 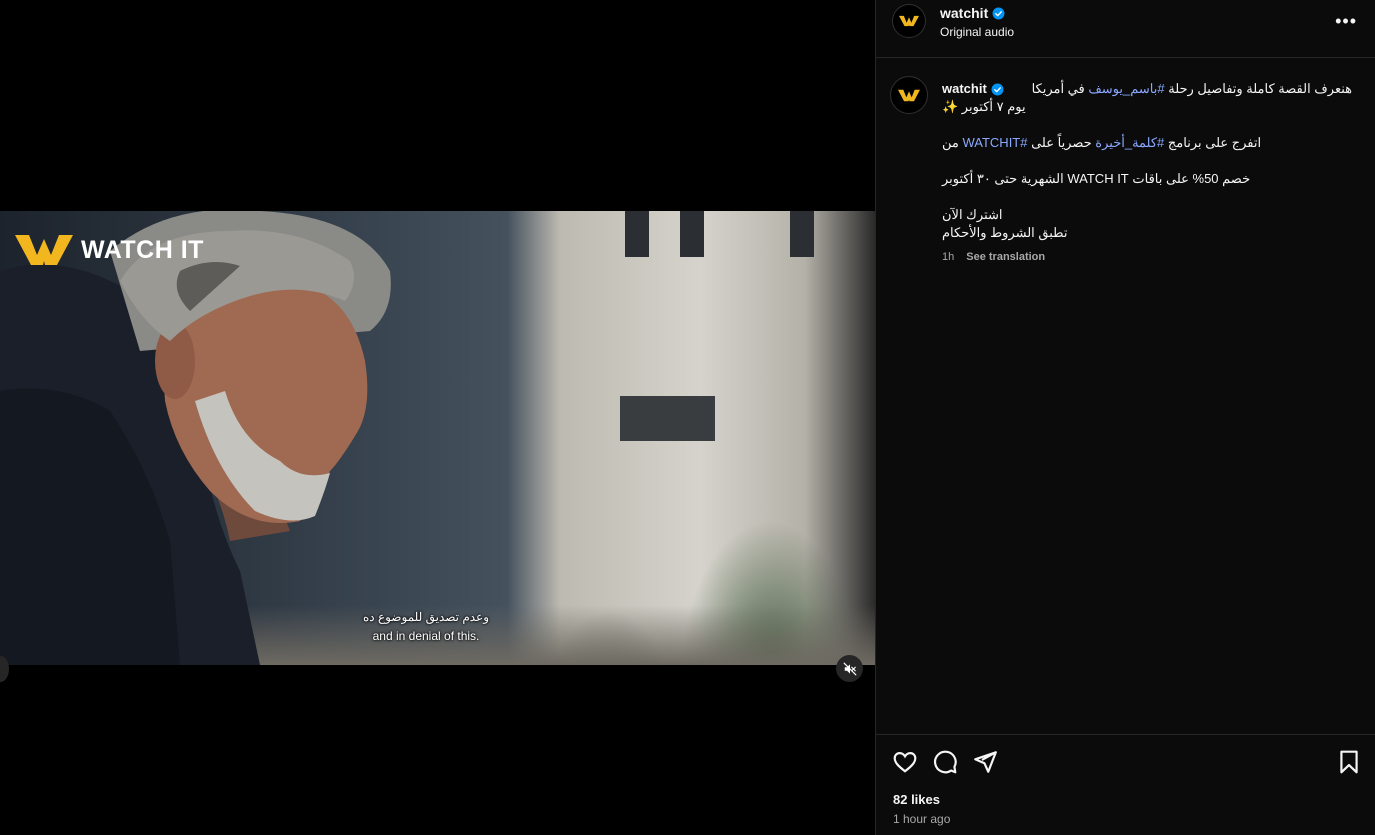 What do you see at coordinates (1349, 762) in the screenshot?
I see `bookmark-icon` at bounding box center [1349, 762].